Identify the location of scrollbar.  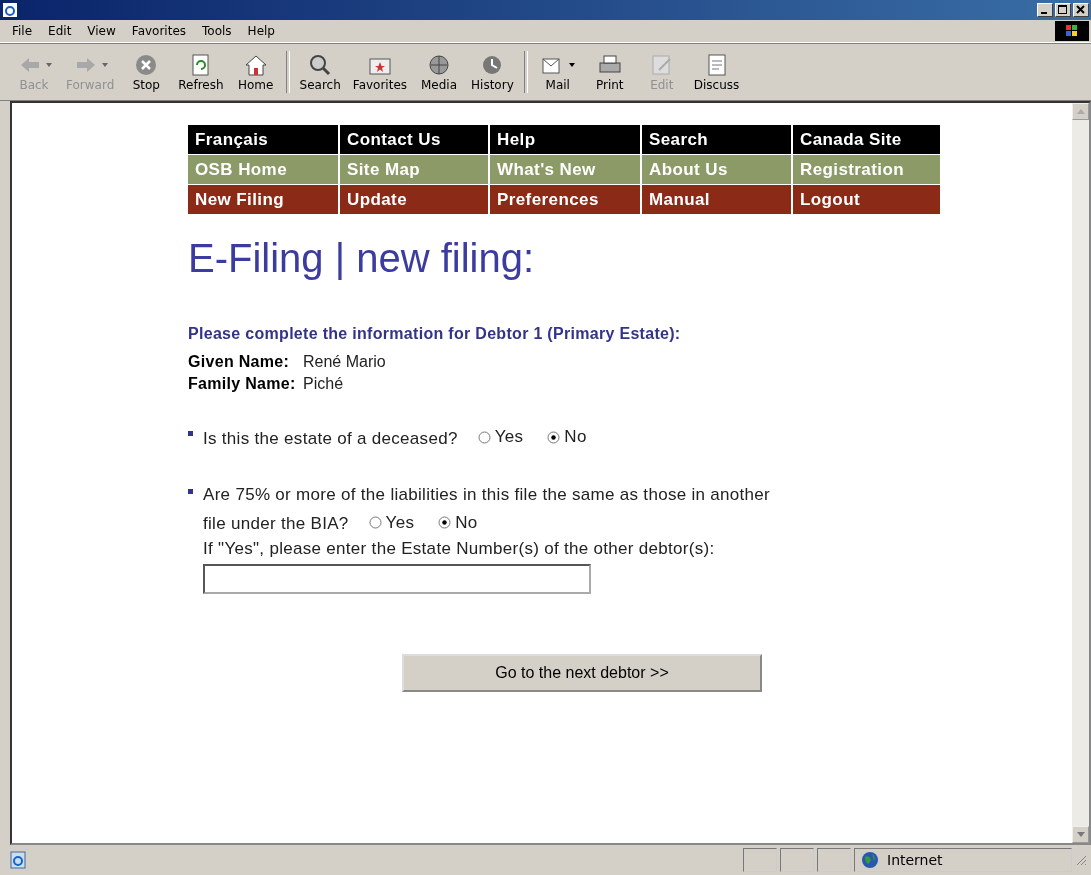
(1080, 473).